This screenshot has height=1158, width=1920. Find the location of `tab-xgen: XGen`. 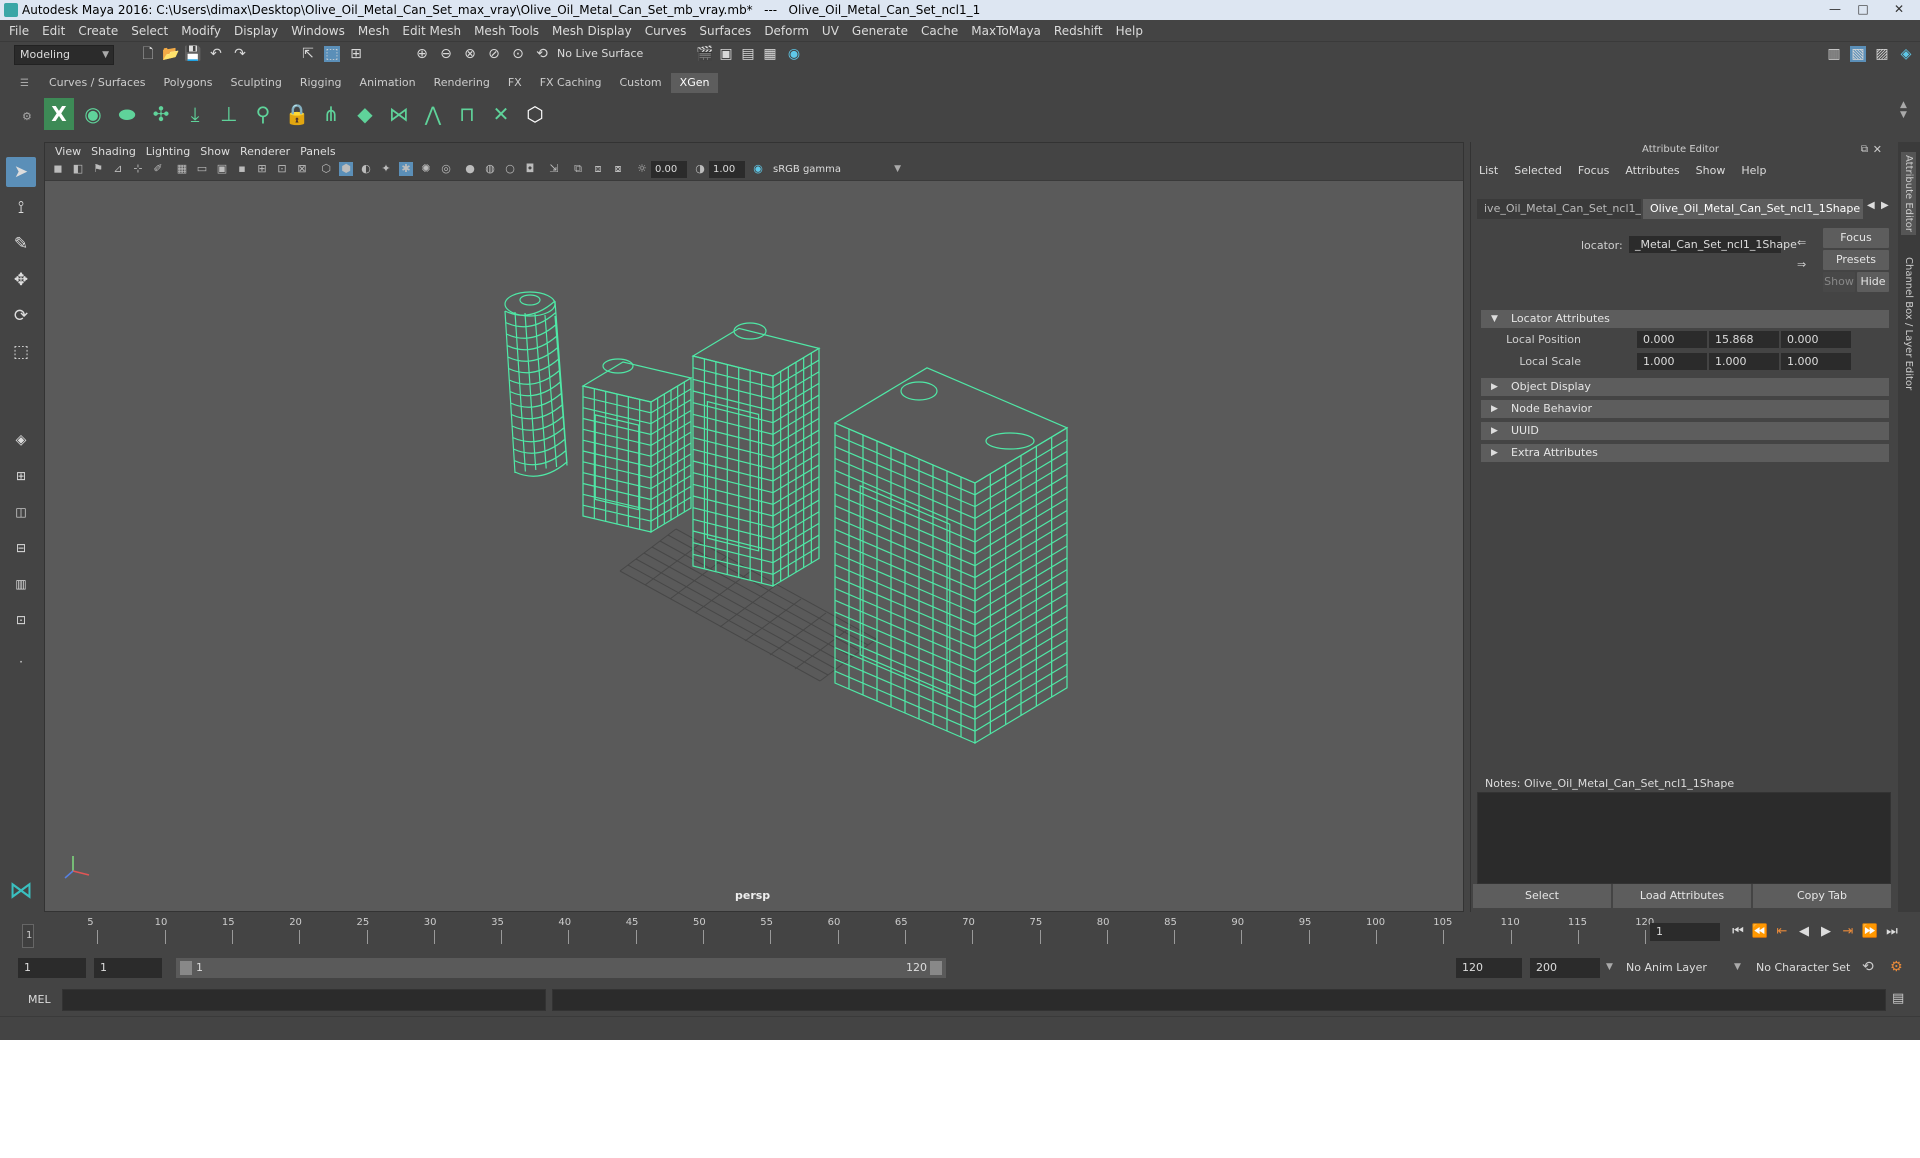

tab-xgen: XGen is located at coordinates (694, 83).